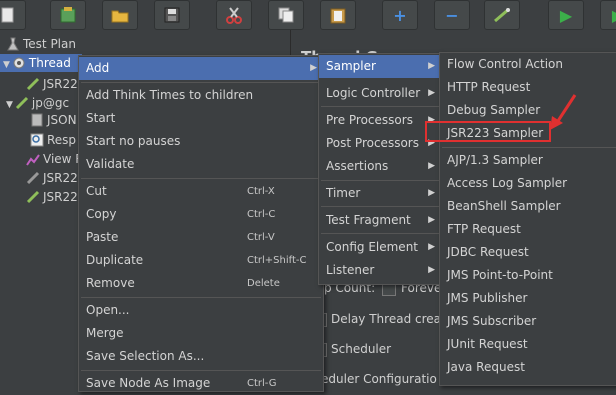 The image size is (616, 395). I want to click on menu-item-jms-point-to-point: JMS Point-to-Point, so click(528, 275).